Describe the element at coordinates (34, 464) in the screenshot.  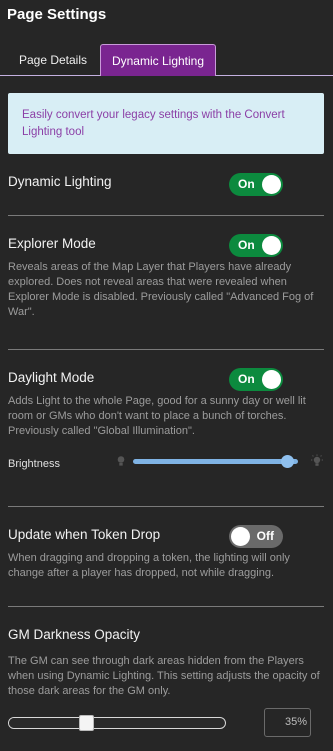
I see `brightness-label: Brightness` at that location.